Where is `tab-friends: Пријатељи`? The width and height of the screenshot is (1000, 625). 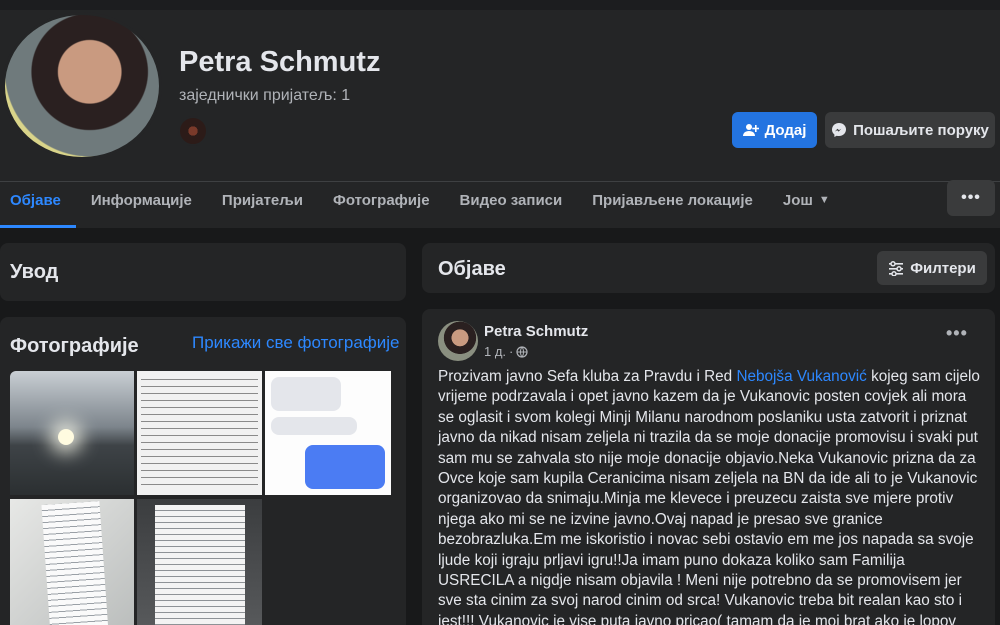 tab-friends: Пријатељи is located at coordinates (262, 200).